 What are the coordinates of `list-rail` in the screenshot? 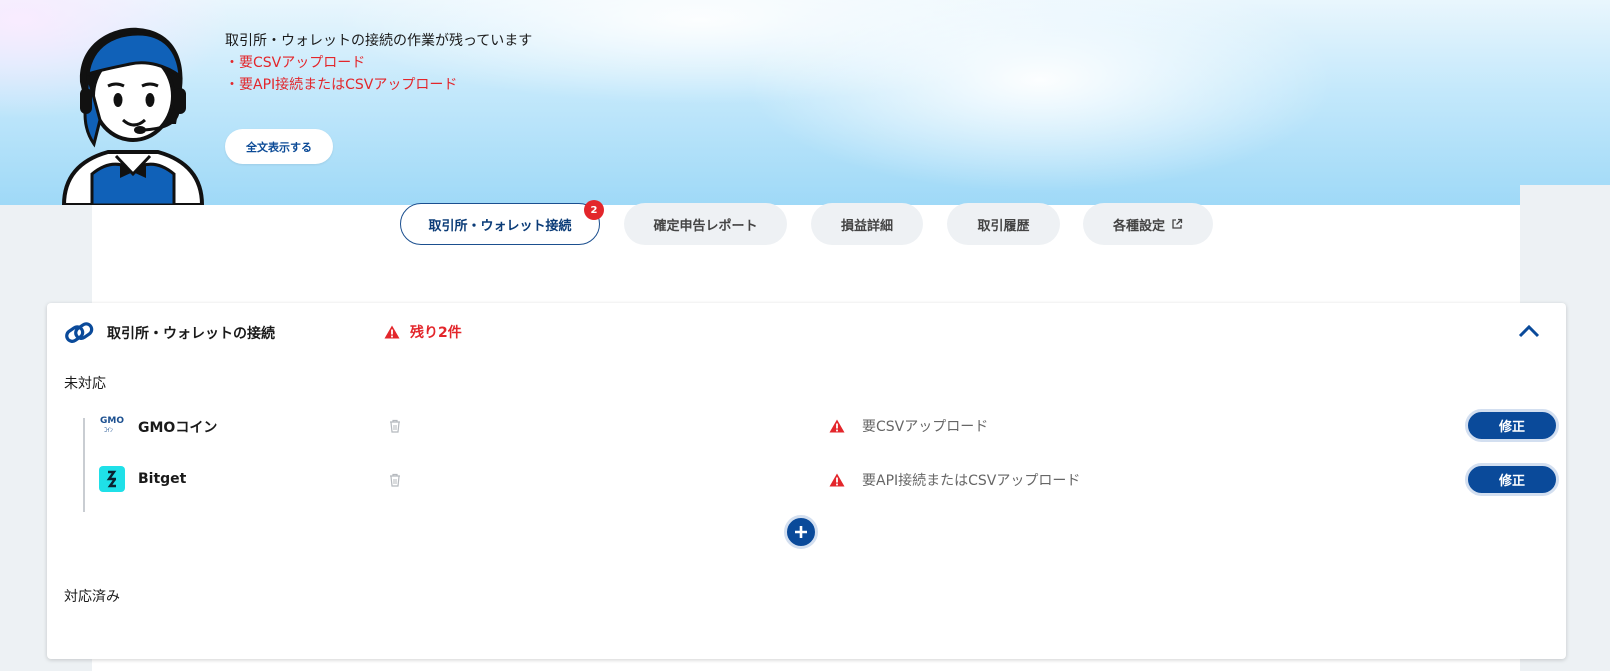 It's located at (84, 465).